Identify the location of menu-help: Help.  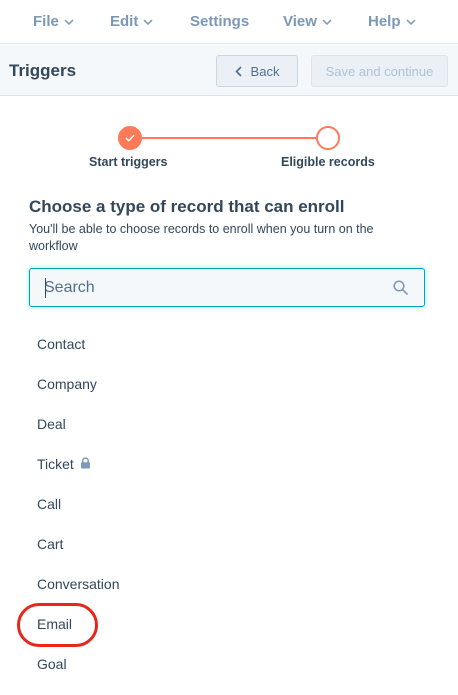
(392, 21).